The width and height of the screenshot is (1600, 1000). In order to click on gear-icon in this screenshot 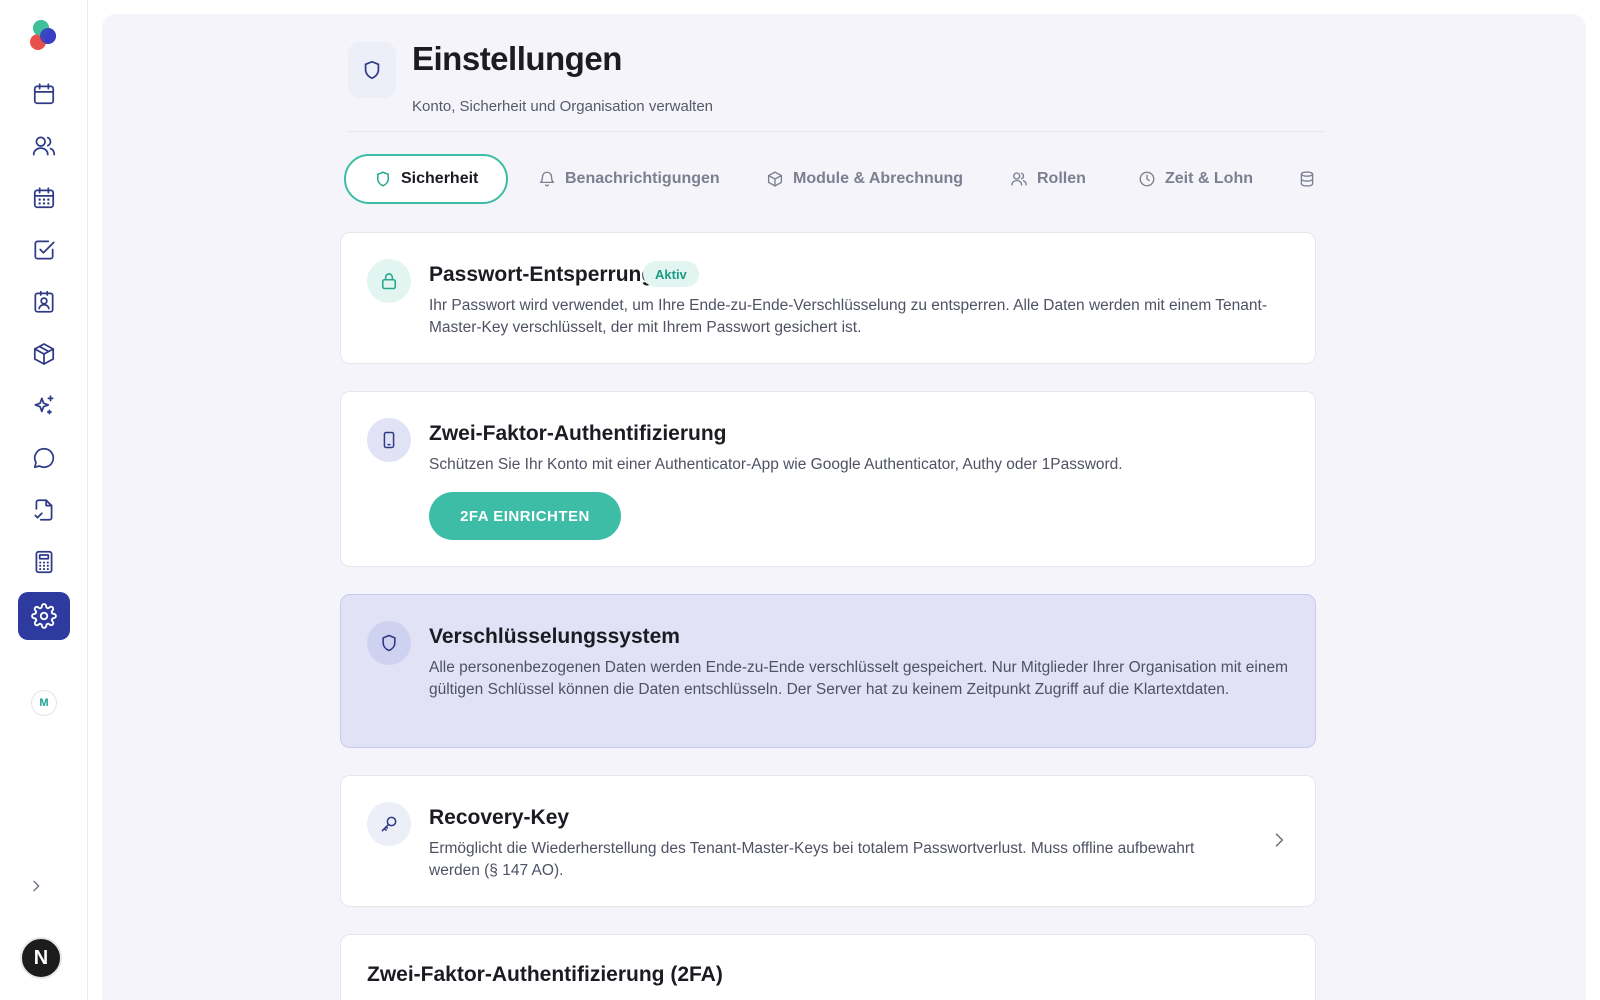, I will do `click(44, 616)`.